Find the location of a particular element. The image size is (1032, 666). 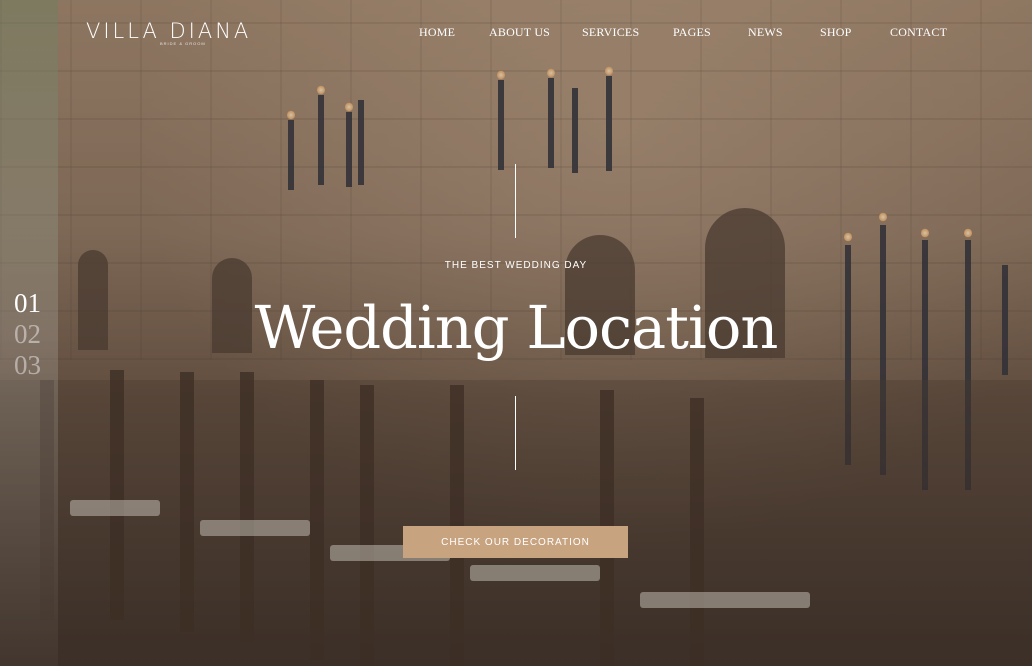

logo-tagline: BRIDE & GROOM is located at coordinates (183, 43).